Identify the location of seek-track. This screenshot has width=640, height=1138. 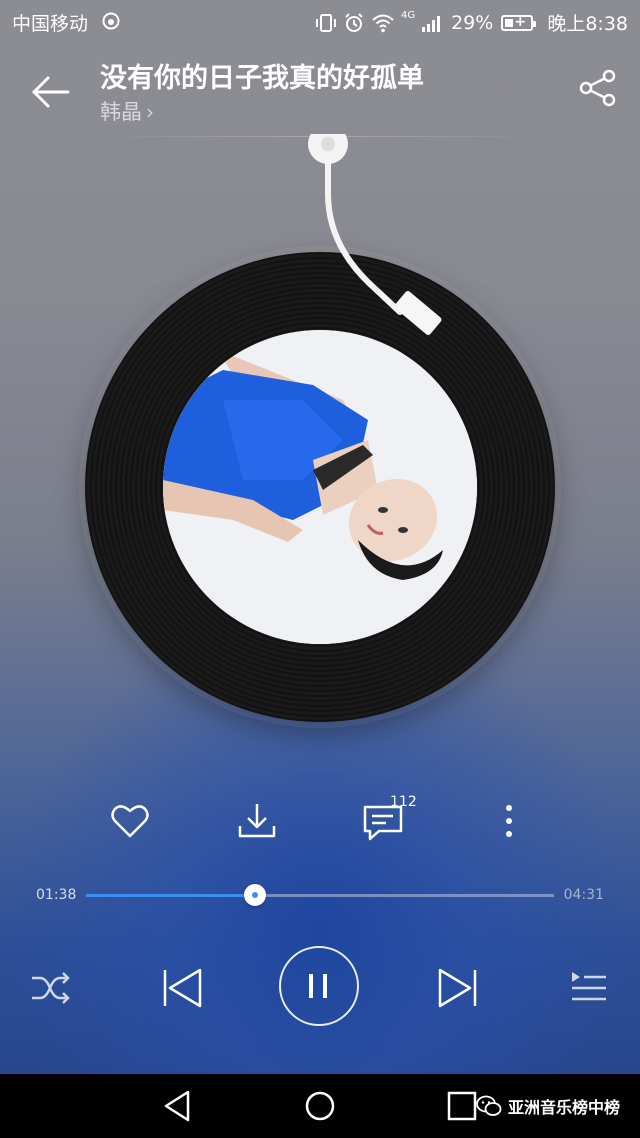
(320, 895).